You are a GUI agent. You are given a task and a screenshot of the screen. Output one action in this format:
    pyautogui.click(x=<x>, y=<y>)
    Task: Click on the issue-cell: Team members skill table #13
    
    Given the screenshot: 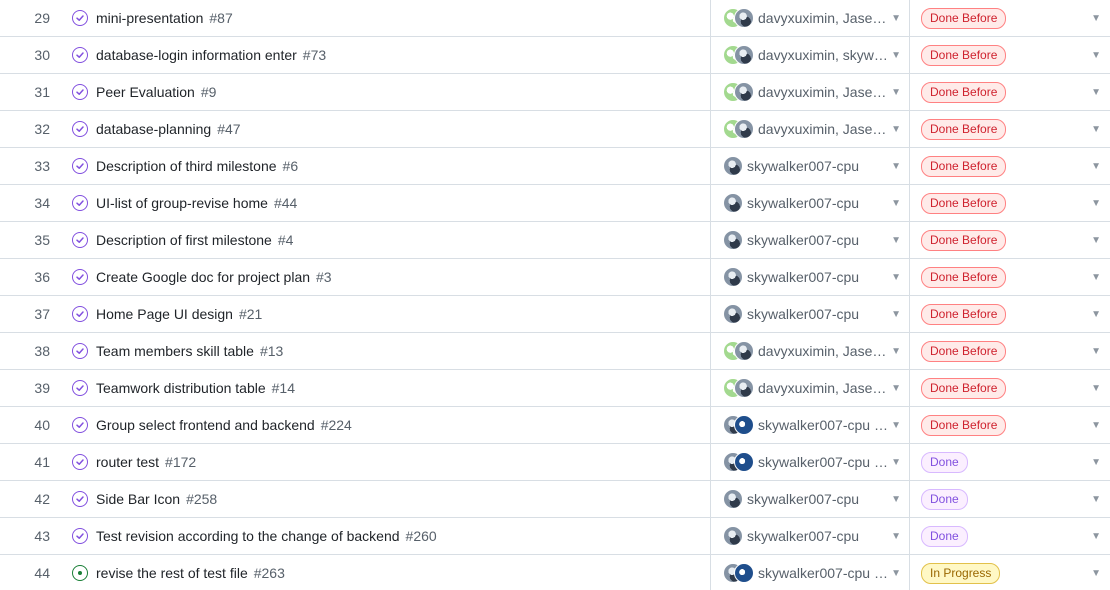 What is the action you would take?
    pyautogui.click(x=383, y=351)
    